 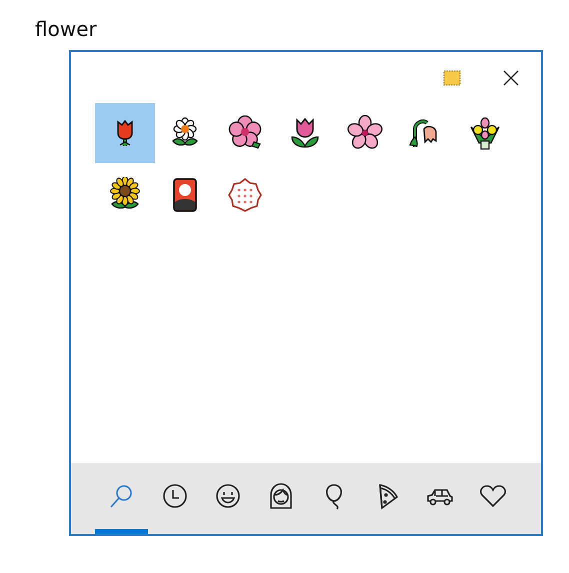 I want to click on hibiscus-icon, so click(x=245, y=133).